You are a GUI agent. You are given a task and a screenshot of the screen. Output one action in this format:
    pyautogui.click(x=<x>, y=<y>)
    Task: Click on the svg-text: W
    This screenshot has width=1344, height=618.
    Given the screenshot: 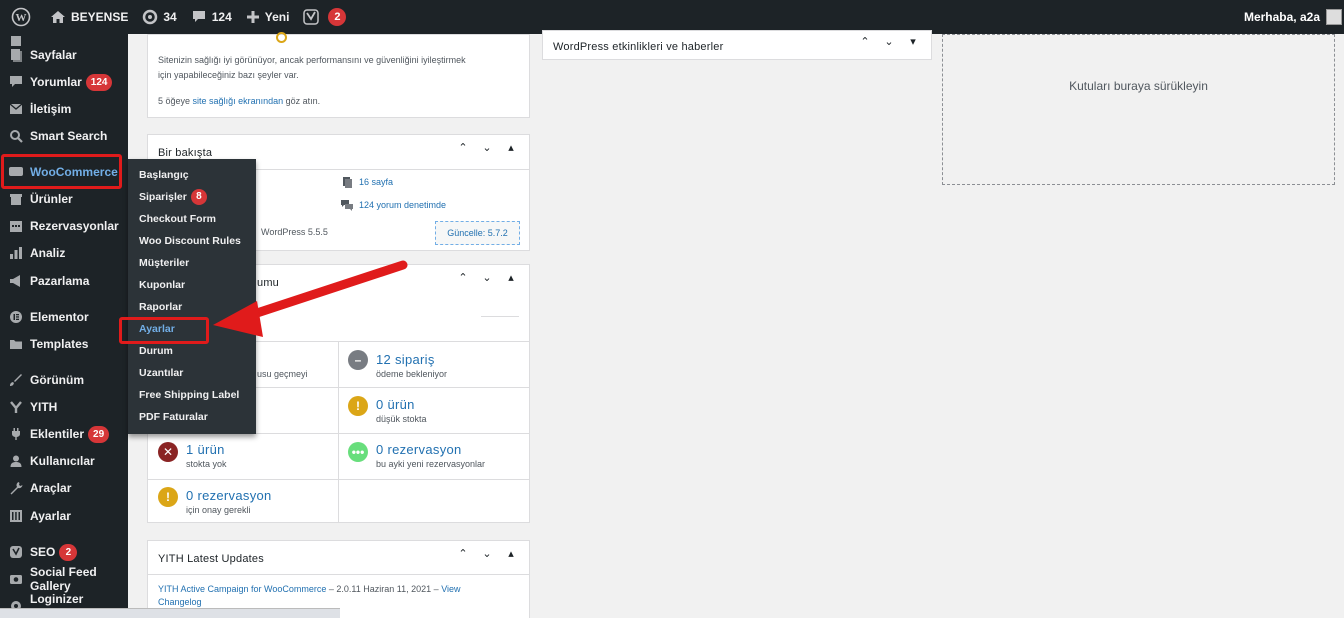 What is the action you would take?
    pyautogui.click(x=21, y=18)
    